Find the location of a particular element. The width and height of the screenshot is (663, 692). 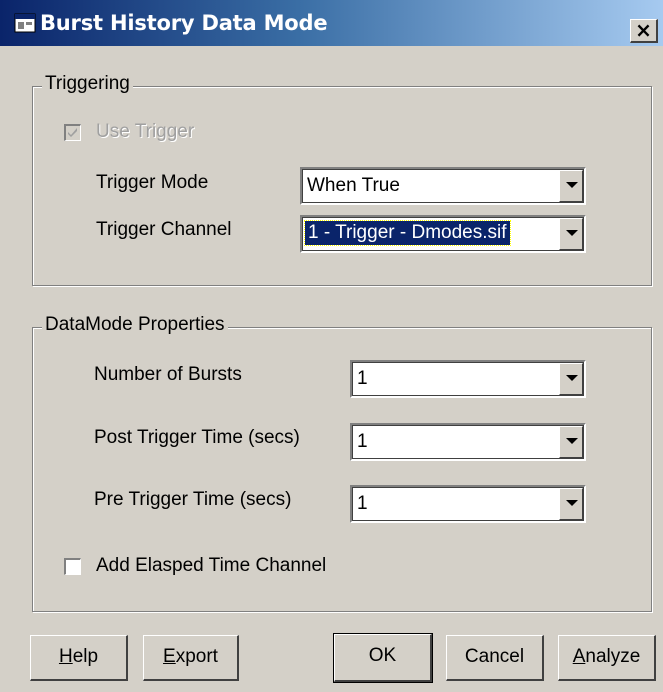

close-icon: × is located at coordinates (643, 30).